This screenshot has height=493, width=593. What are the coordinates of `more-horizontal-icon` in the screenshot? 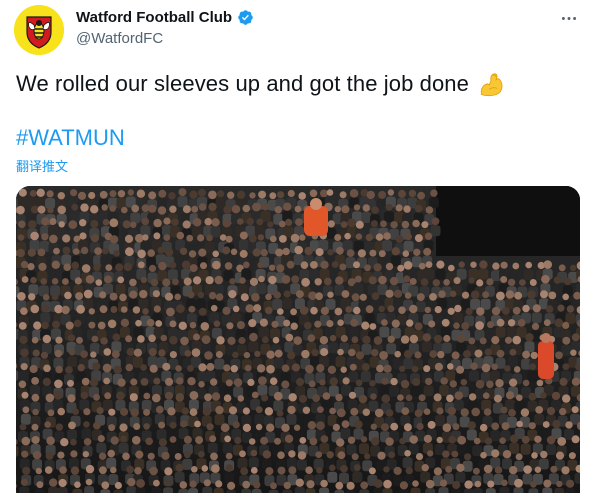 It's located at (569, 18).